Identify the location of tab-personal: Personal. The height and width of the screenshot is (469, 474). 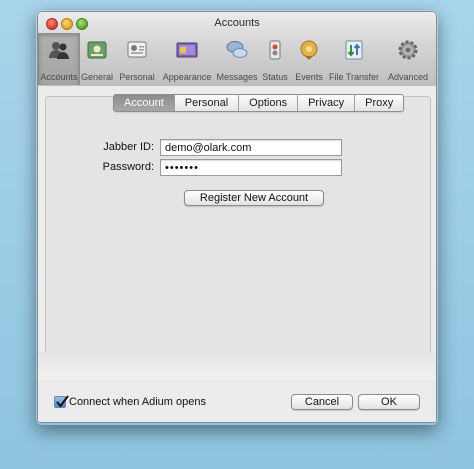
(207, 103).